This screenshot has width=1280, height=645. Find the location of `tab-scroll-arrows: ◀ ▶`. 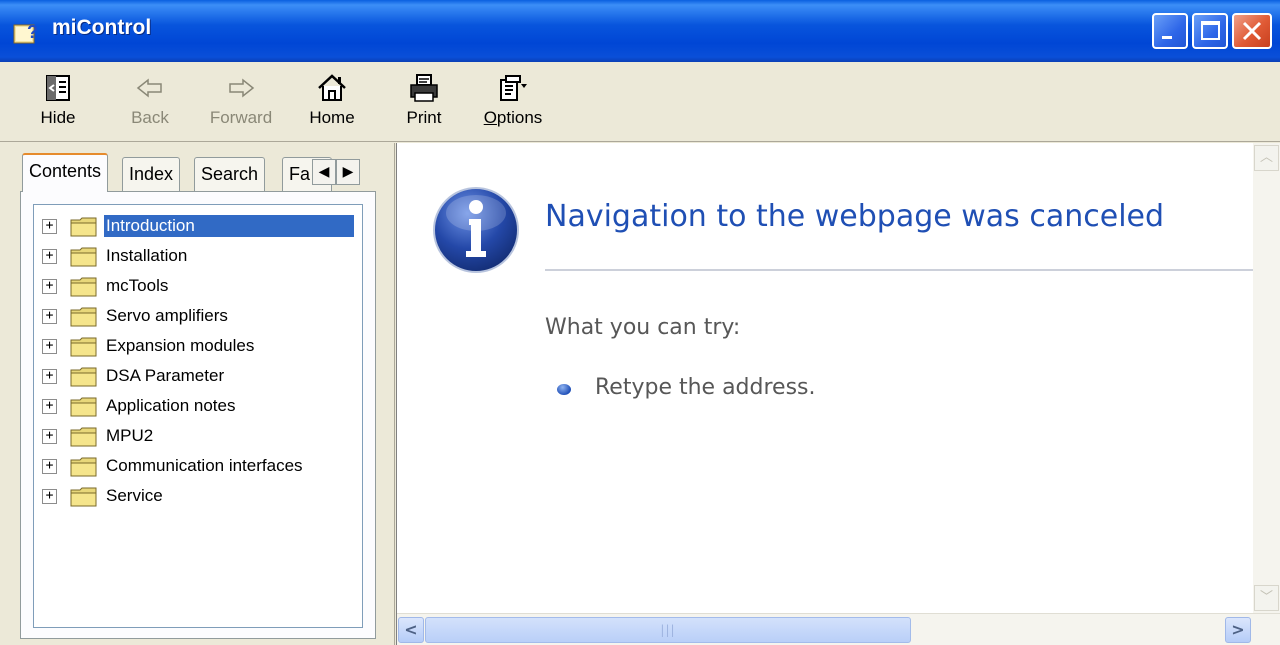

tab-scroll-arrows: ◀ ▶ is located at coordinates (336, 172).